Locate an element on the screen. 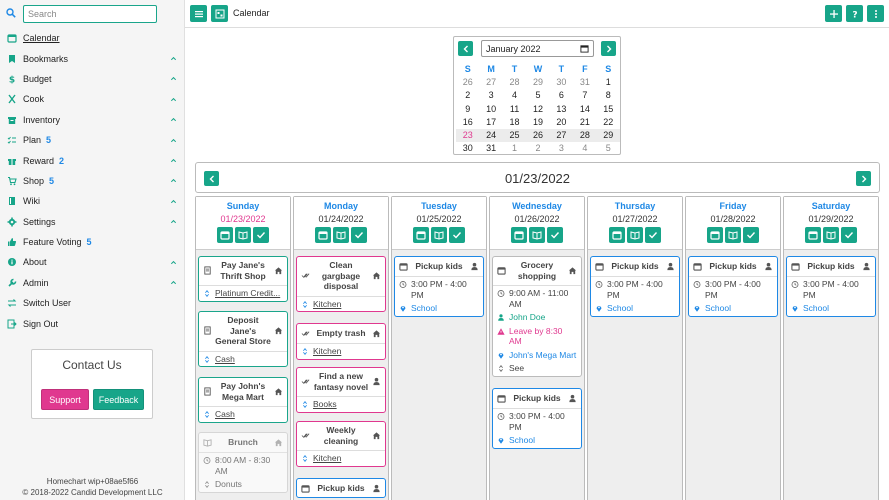  day-cell: 11 is located at coordinates (514, 109).